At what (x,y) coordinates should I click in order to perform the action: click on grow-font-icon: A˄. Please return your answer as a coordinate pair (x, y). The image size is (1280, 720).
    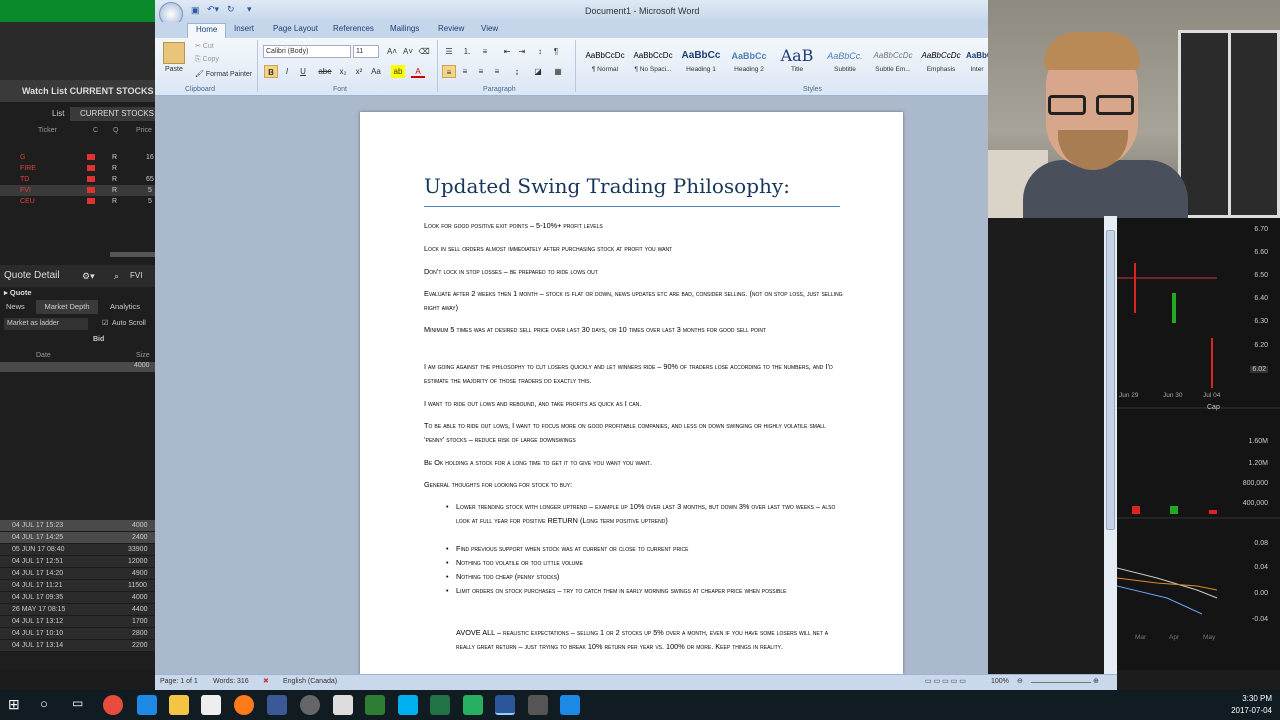
    Looking at the image, I should click on (392, 51).